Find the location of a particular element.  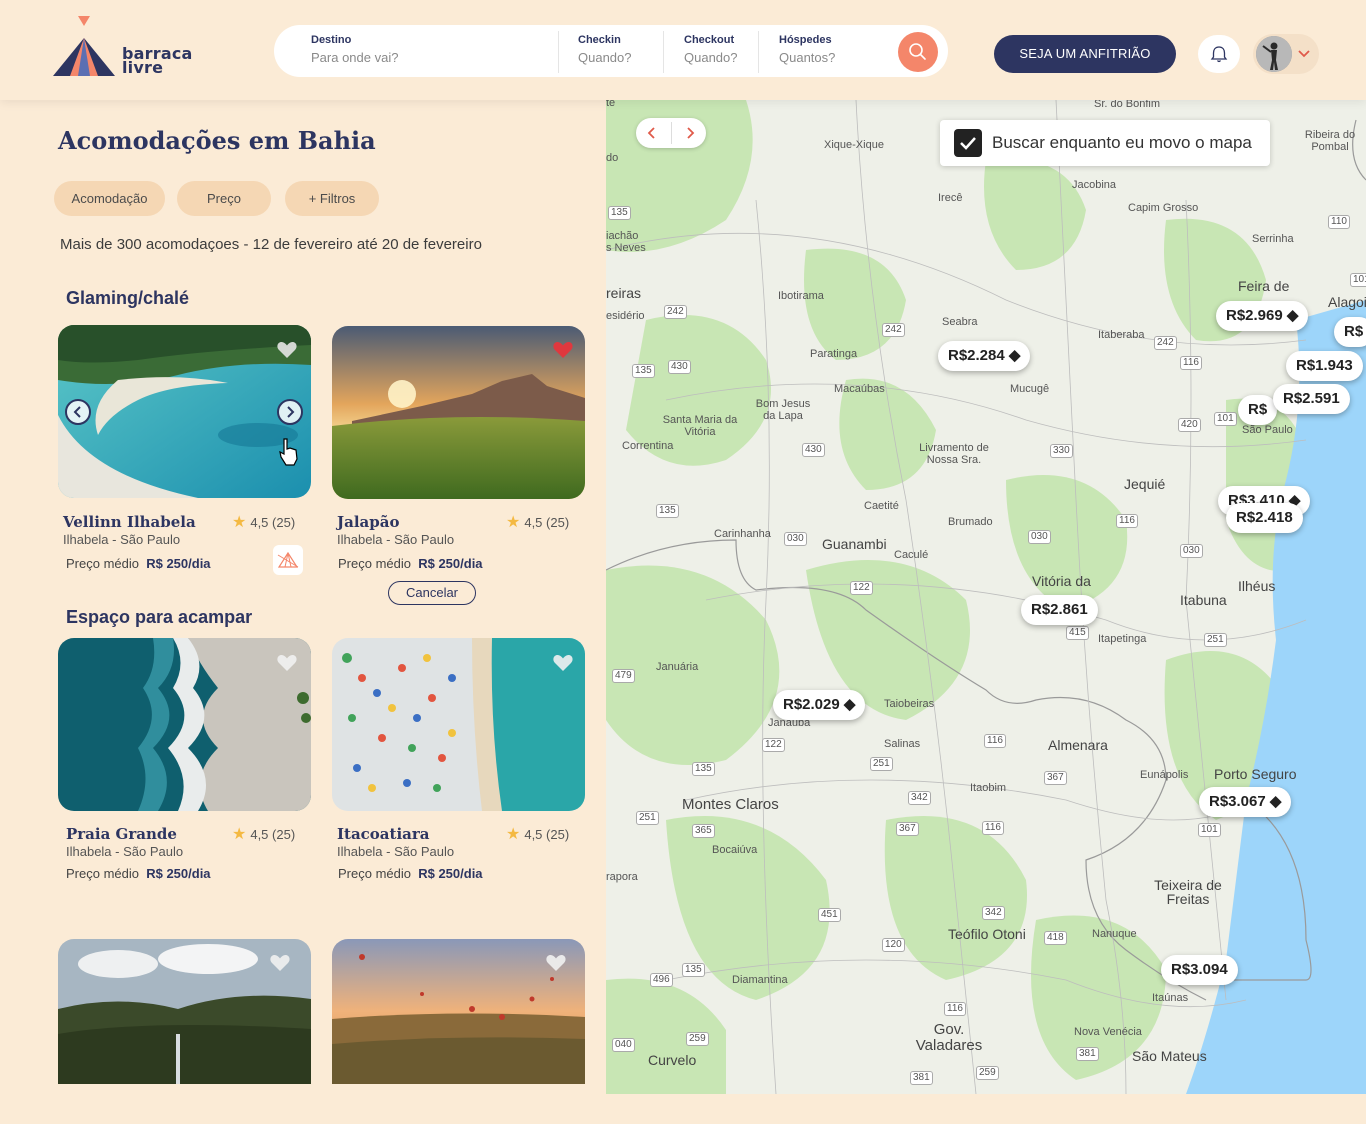

map-place: Taiobeiras is located at coordinates (909, 704).